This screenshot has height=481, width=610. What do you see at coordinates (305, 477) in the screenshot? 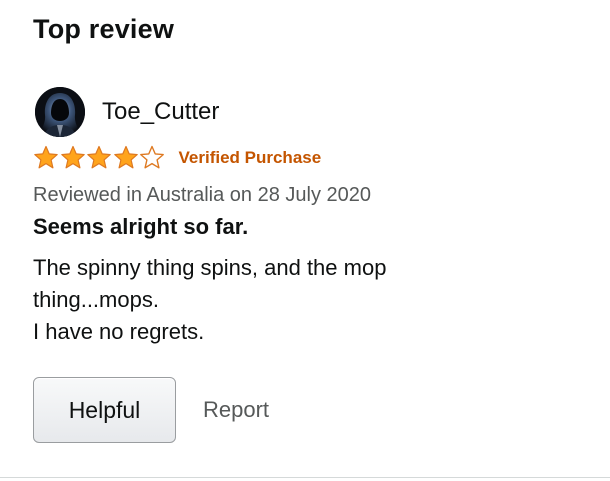
I see `divider` at bounding box center [305, 477].